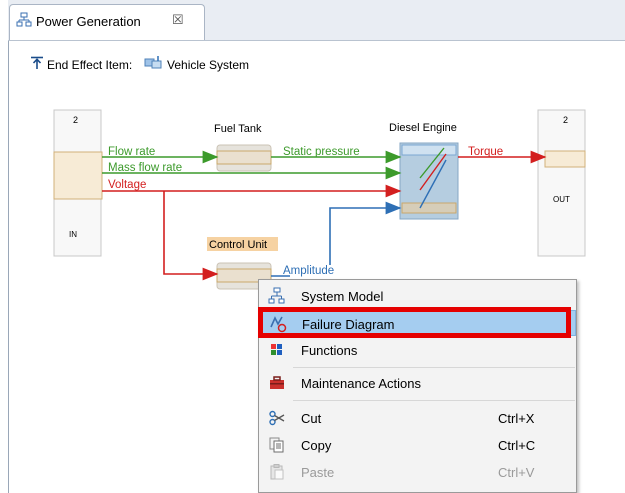 The width and height of the screenshot is (625, 493). I want to click on copy-icon, so click(276, 445).